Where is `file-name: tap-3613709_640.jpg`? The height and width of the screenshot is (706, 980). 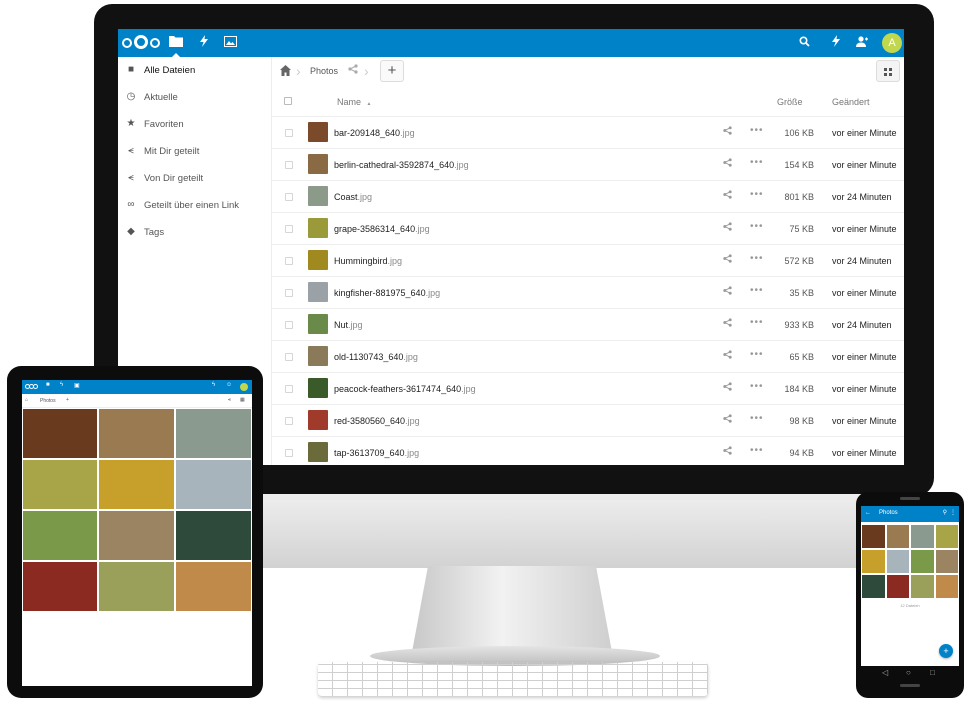
file-name: tap-3613709_640.jpg is located at coordinates (376, 453).